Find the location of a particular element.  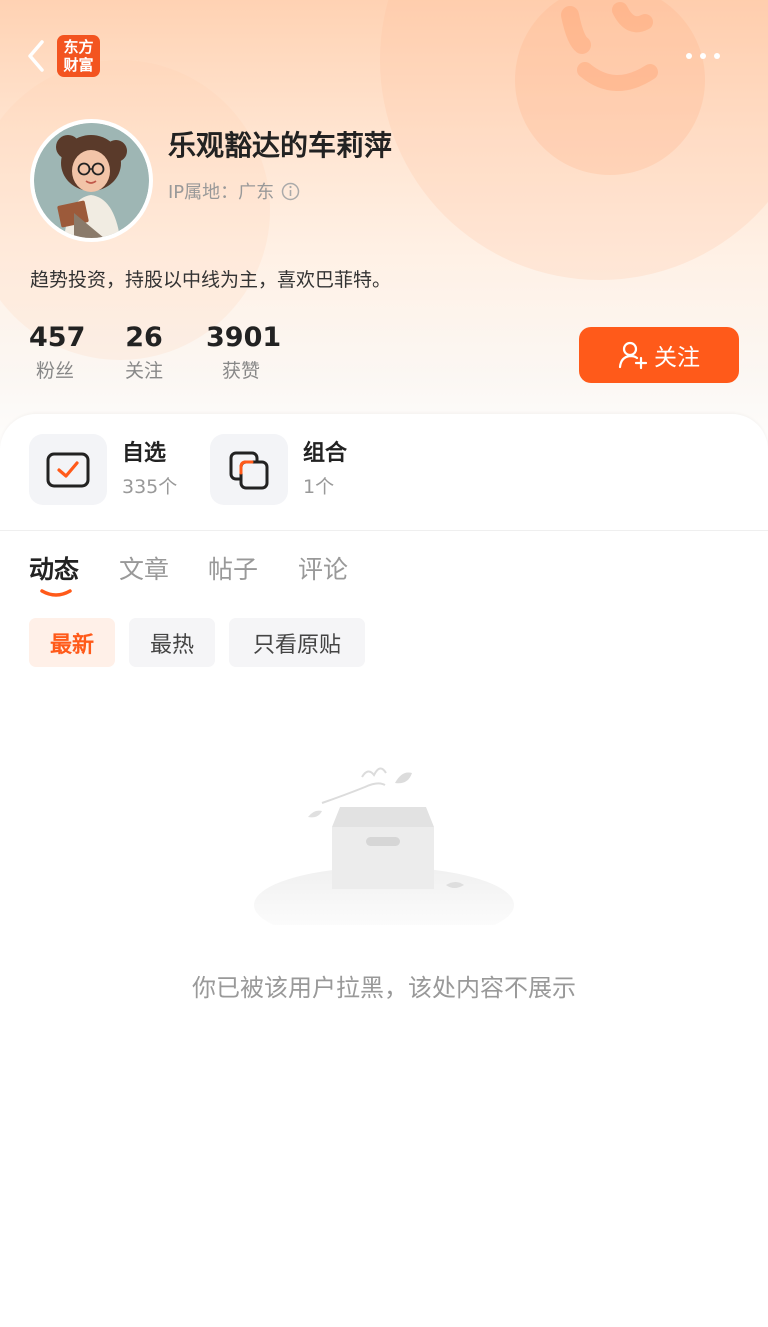

info-icon is located at coordinates (290, 191).